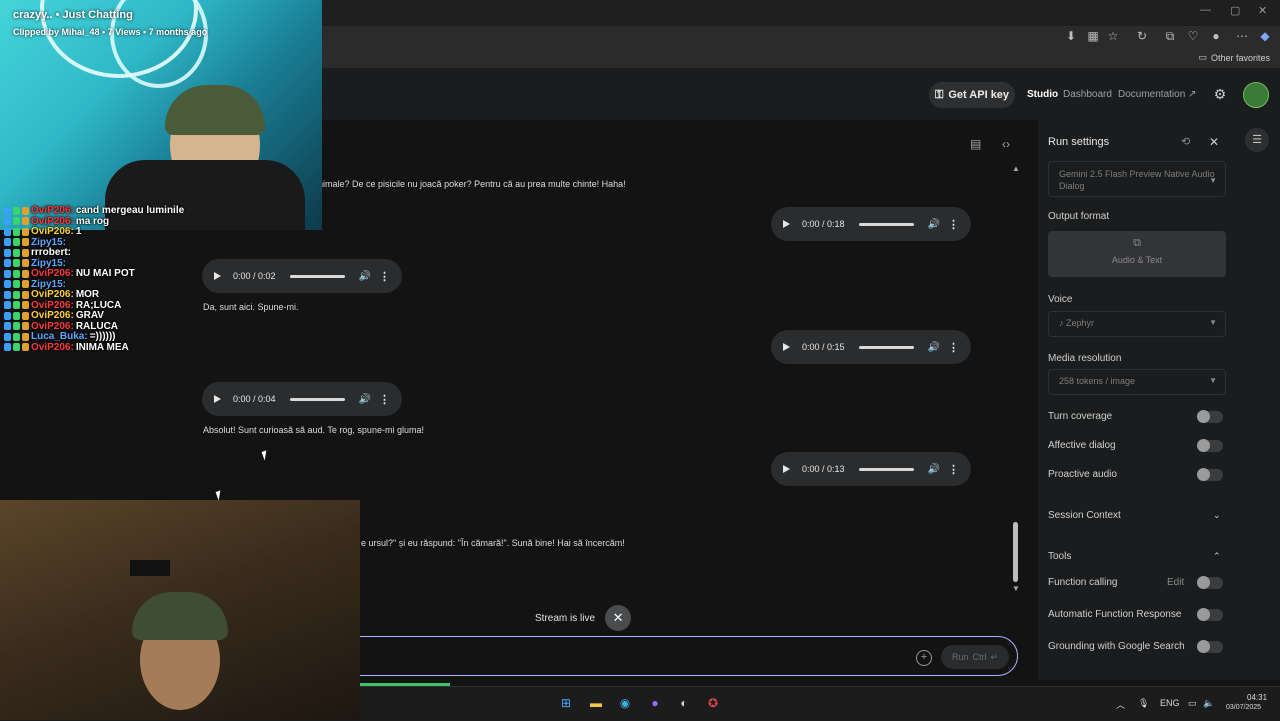 This screenshot has width=1280, height=721. Describe the element at coordinates (1175, 582) in the screenshot. I see `edit-link: Edit` at that location.